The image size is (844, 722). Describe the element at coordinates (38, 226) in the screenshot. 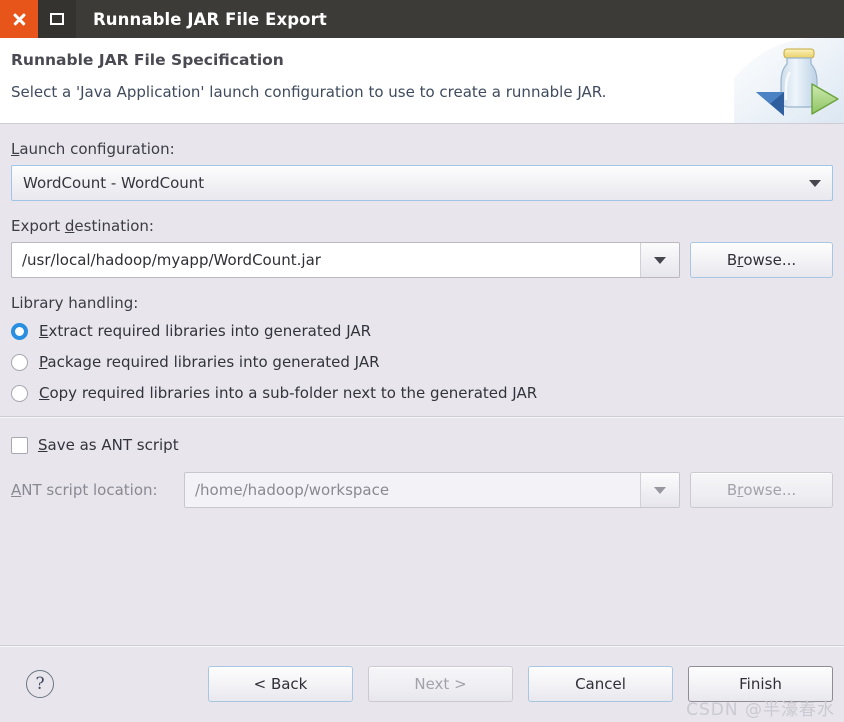

I see `export-destination-label-pre: Export` at that location.